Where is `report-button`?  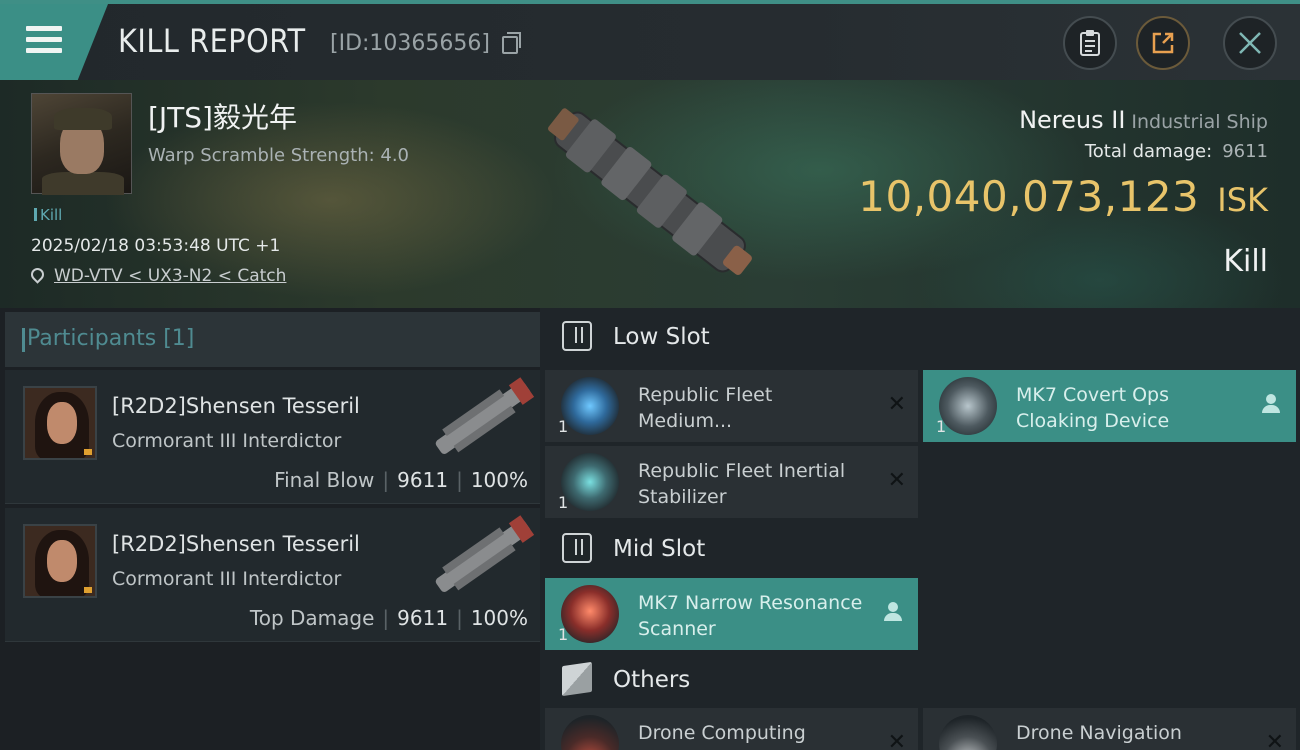
report-button is located at coordinates (1090, 43).